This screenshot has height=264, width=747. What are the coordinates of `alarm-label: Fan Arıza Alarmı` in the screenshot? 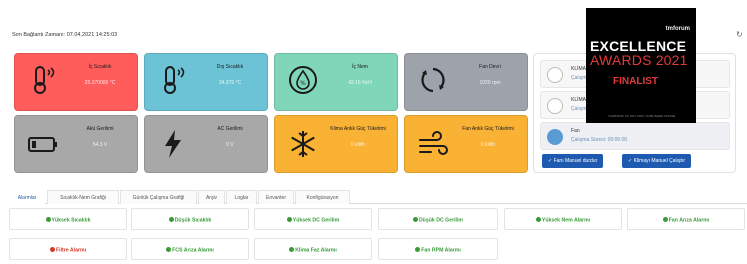 It's located at (689, 220).